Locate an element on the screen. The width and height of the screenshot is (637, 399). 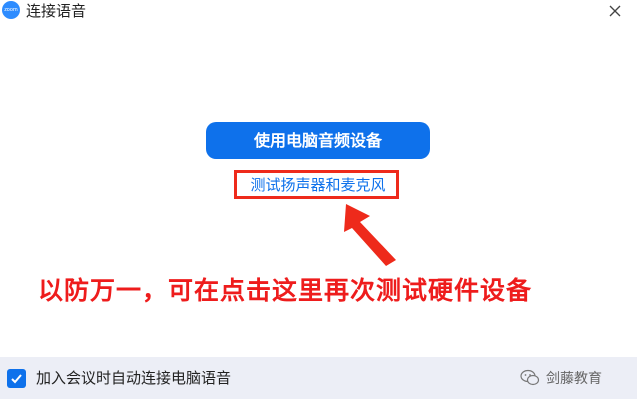
close-icon is located at coordinates (615, 11).